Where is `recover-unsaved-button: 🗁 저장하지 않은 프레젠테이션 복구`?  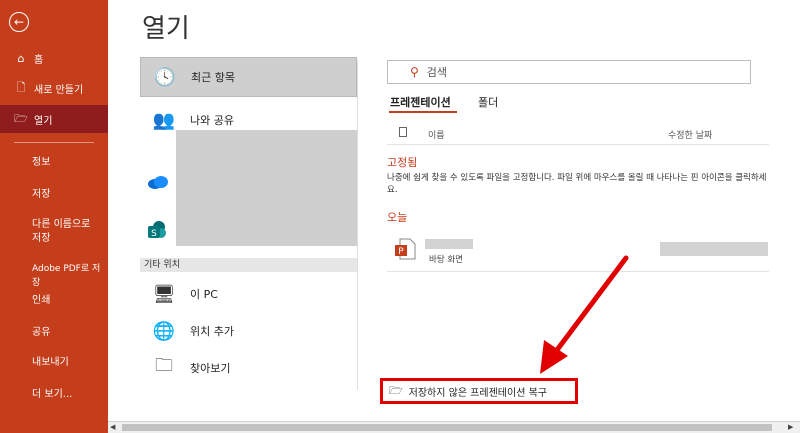
recover-unsaved-button: 🗁 저장하지 않은 프레젠테이션 복구 is located at coordinates (479, 391).